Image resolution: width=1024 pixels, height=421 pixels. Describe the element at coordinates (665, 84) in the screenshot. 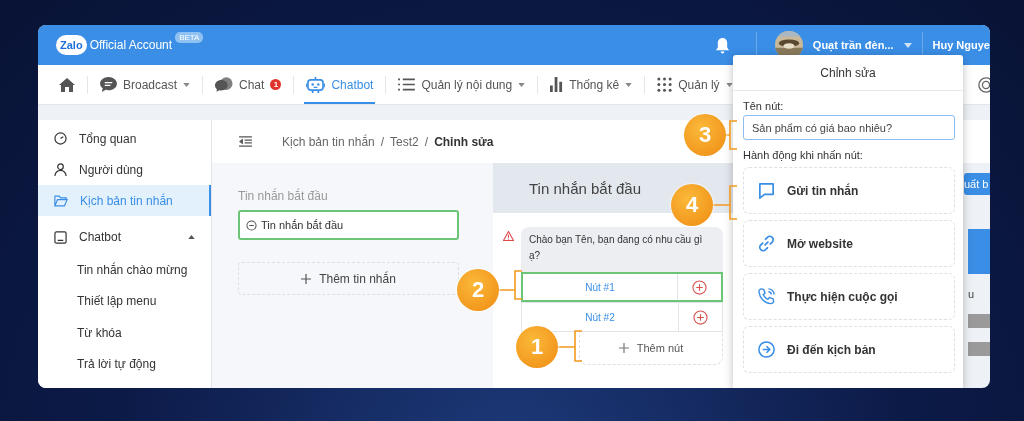

I see `grid-icon` at that location.